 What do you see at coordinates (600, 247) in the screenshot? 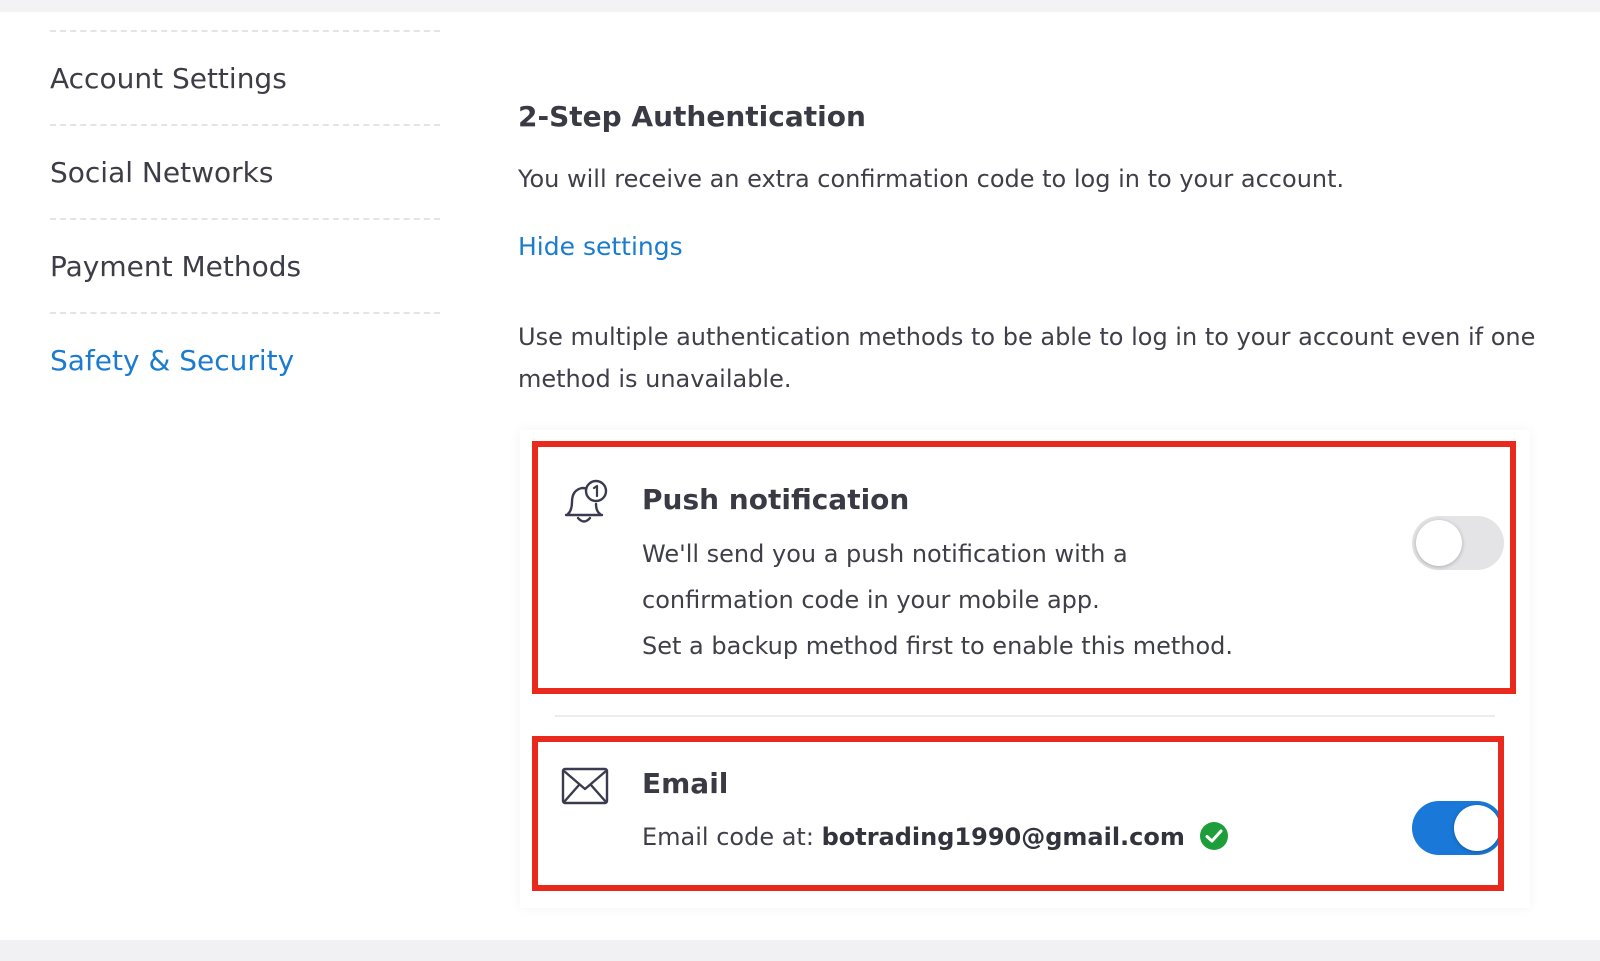
I see `hide-settings-link: Hide settings` at bounding box center [600, 247].